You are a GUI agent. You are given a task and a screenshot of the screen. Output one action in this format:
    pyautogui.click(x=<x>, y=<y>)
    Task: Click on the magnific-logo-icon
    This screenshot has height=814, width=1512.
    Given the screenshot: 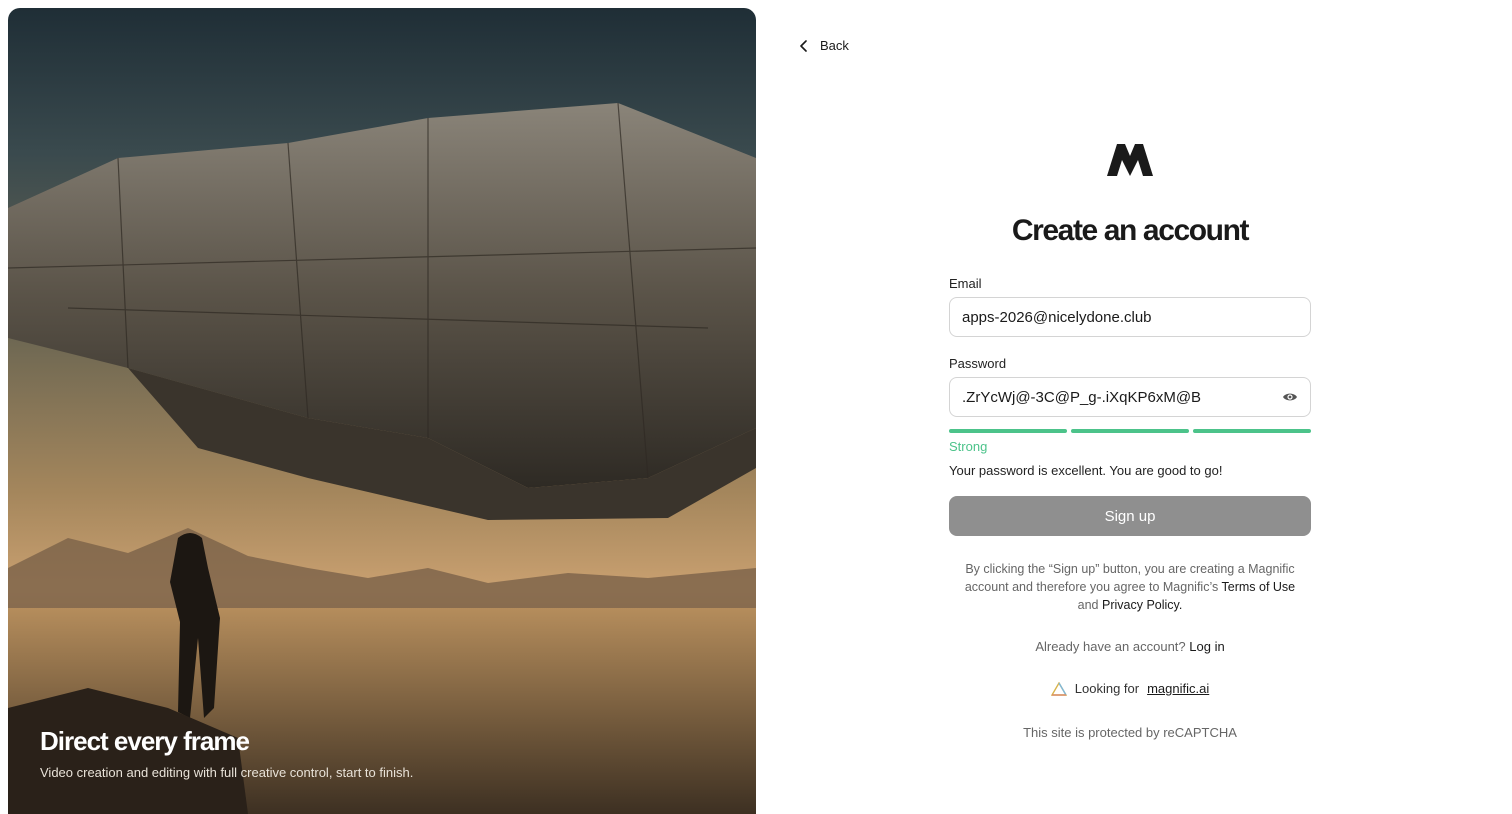 What is the action you would take?
    pyautogui.click(x=1130, y=160)
    